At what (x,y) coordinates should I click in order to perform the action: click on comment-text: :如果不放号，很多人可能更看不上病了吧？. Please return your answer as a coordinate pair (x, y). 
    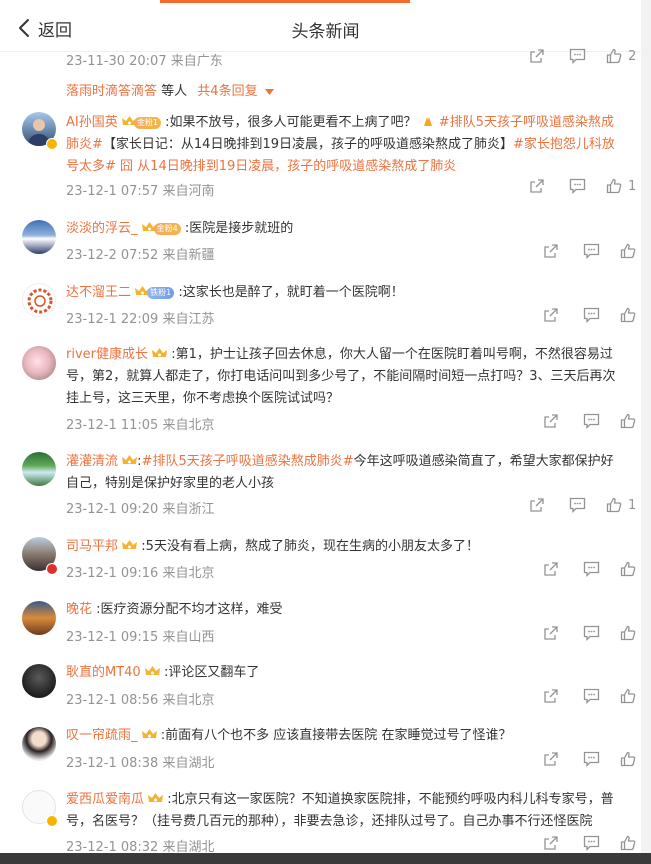
    Looking at the image, I should click on (291, 122).